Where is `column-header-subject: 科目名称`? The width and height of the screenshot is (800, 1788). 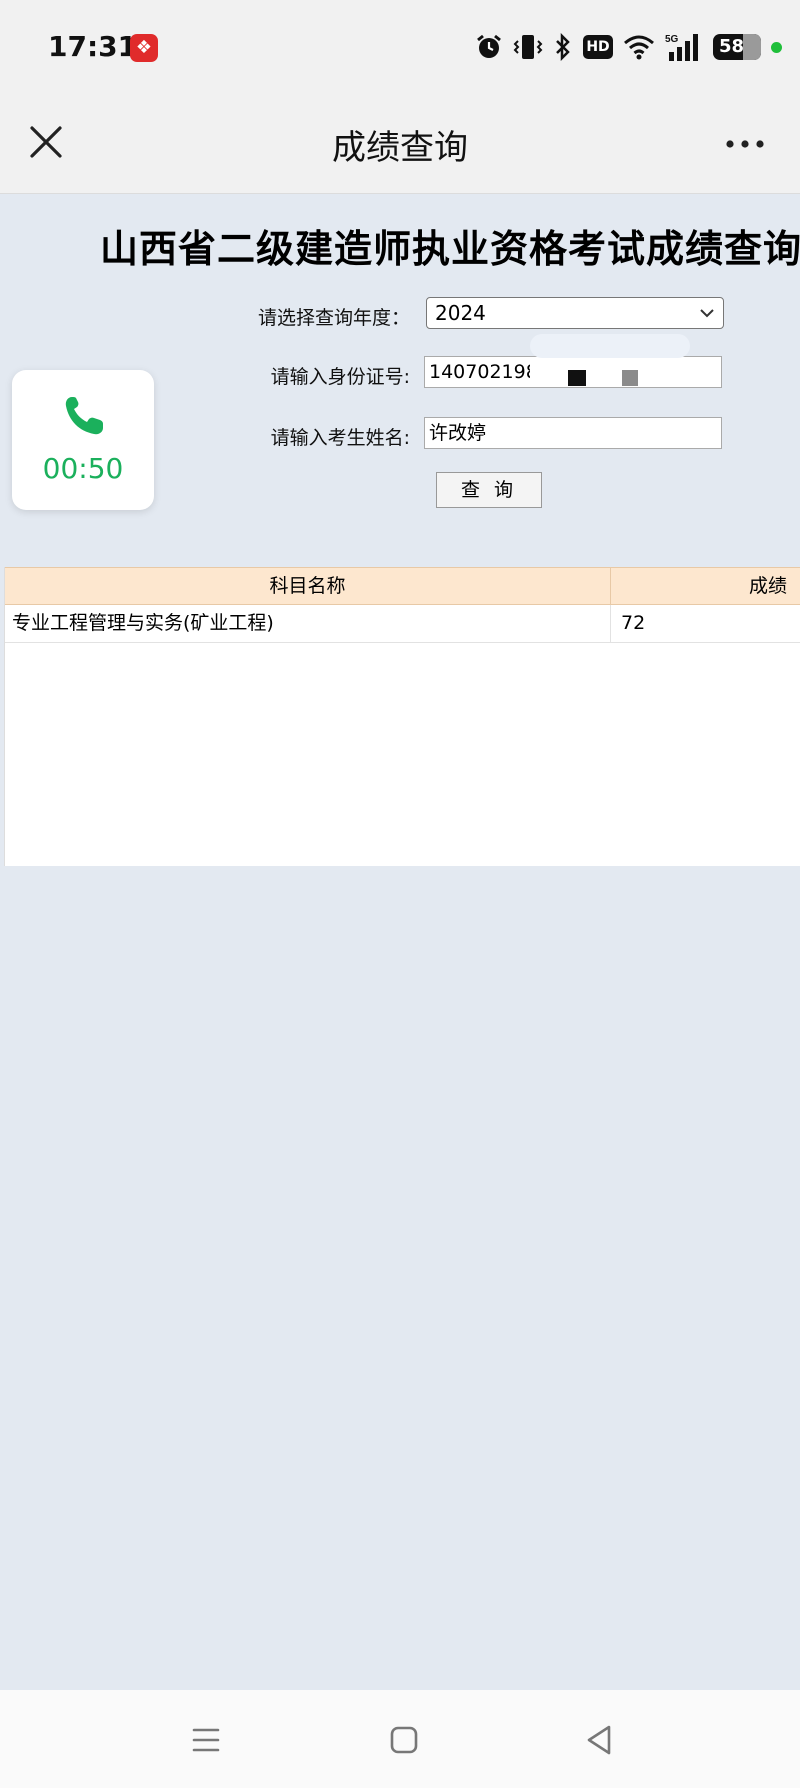 column-header-subject: 科目名称 is located at coordinates (308, 586).